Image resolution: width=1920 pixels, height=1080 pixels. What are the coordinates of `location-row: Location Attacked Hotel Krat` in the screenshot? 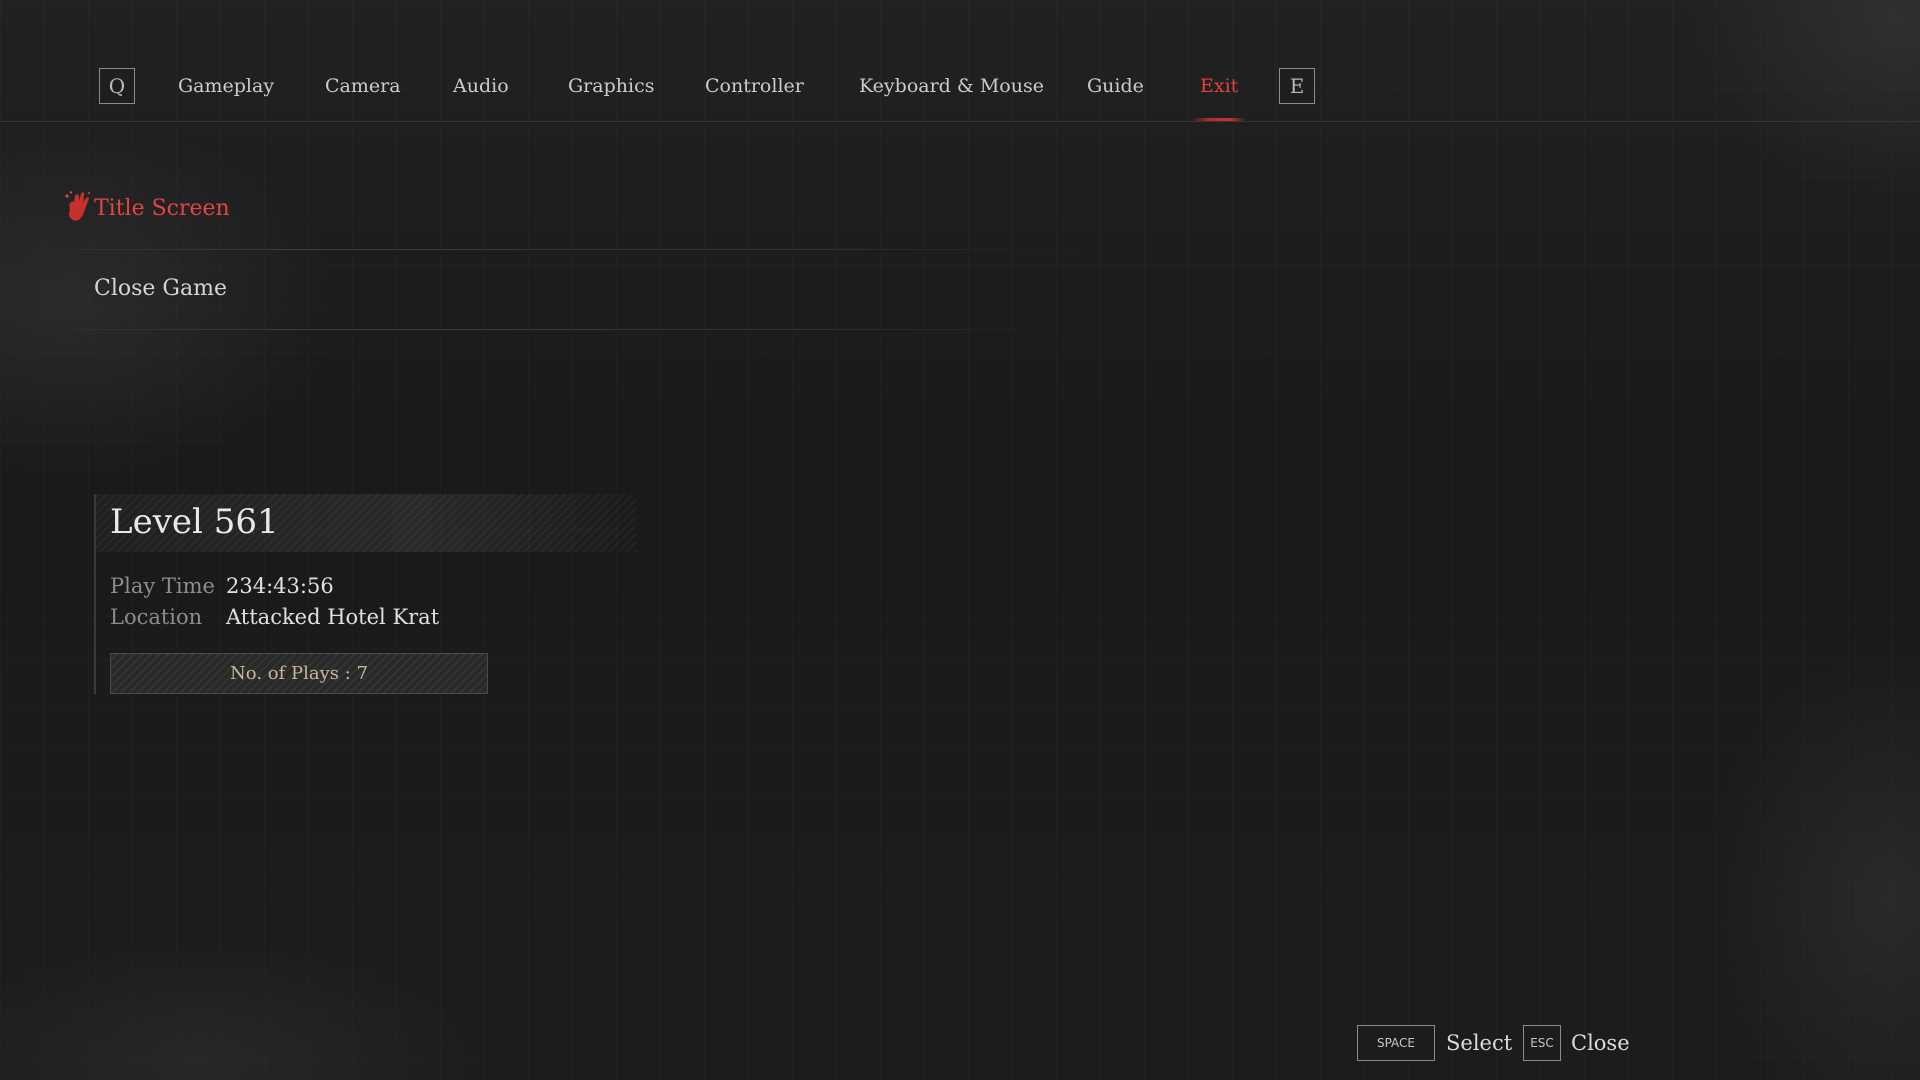 It's located at (274, 617).